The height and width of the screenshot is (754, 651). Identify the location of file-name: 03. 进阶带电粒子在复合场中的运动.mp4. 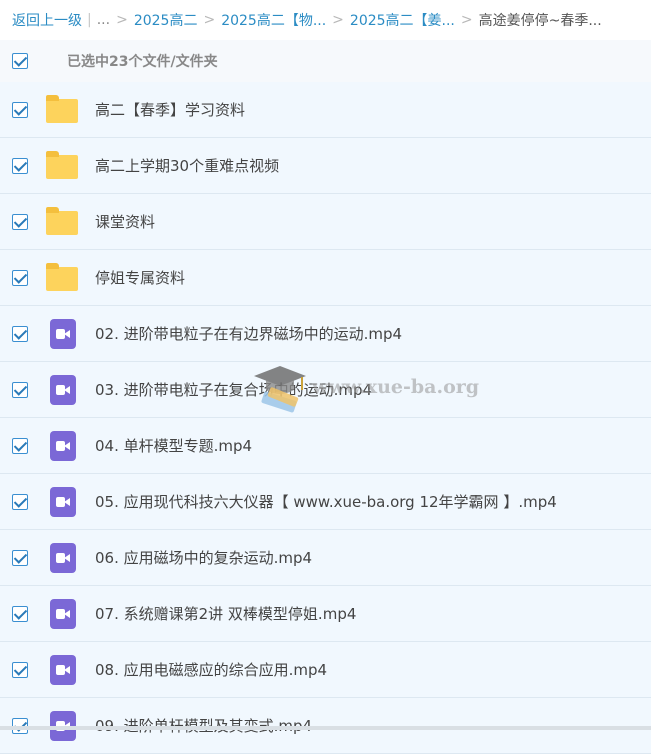
(233, 389).